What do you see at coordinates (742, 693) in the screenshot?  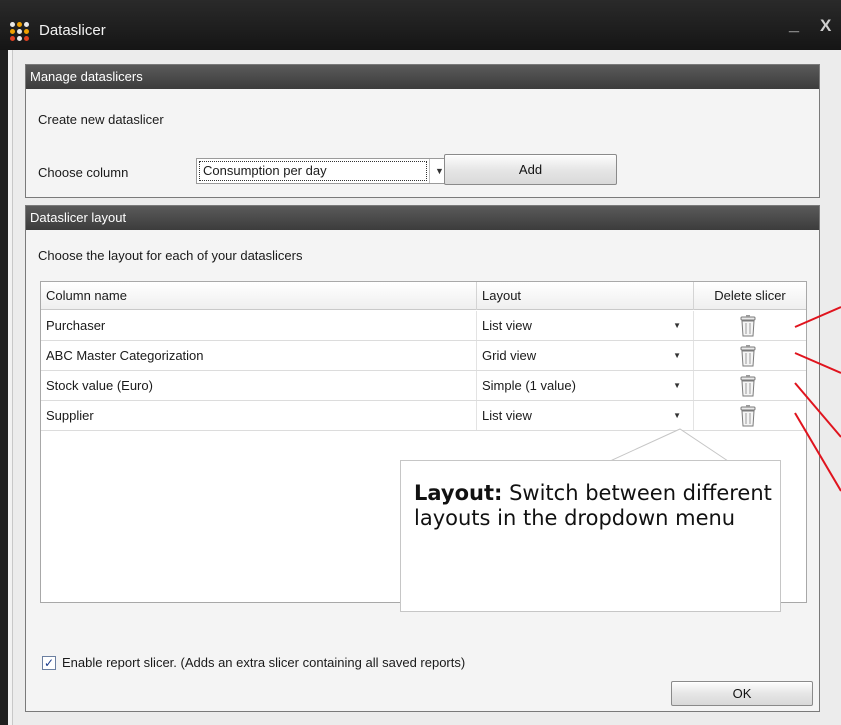 I see `ok-button: OK` at bounding box center [742, 693].